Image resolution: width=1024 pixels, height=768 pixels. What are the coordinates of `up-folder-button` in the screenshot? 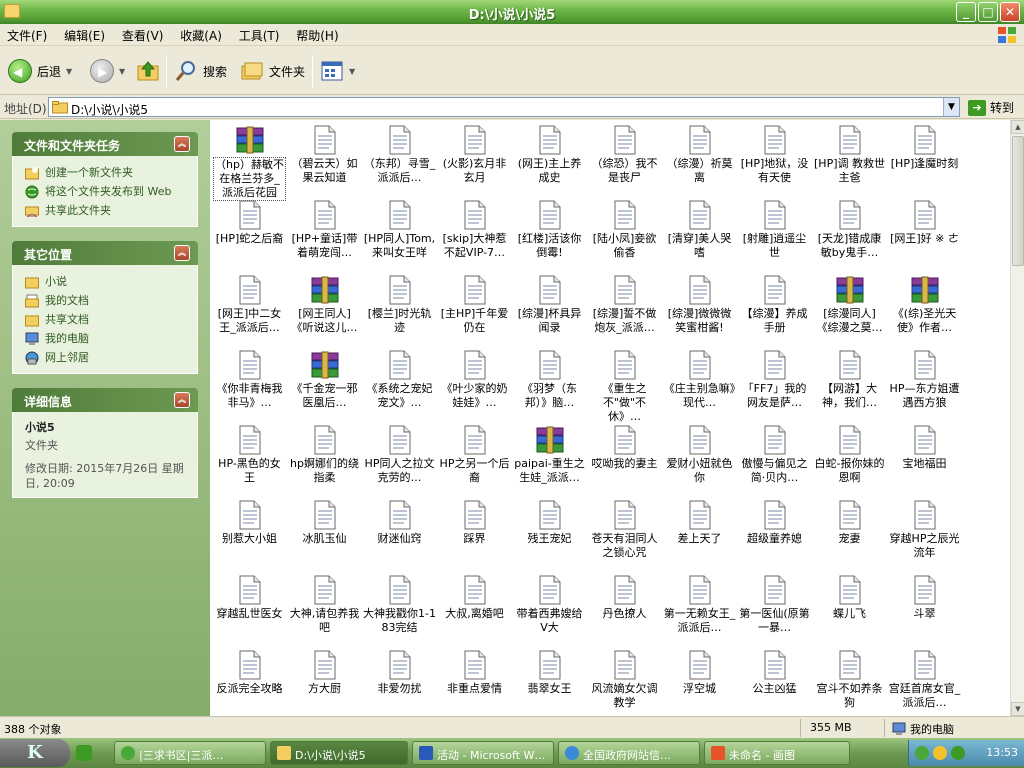 It's located at (148, 71).